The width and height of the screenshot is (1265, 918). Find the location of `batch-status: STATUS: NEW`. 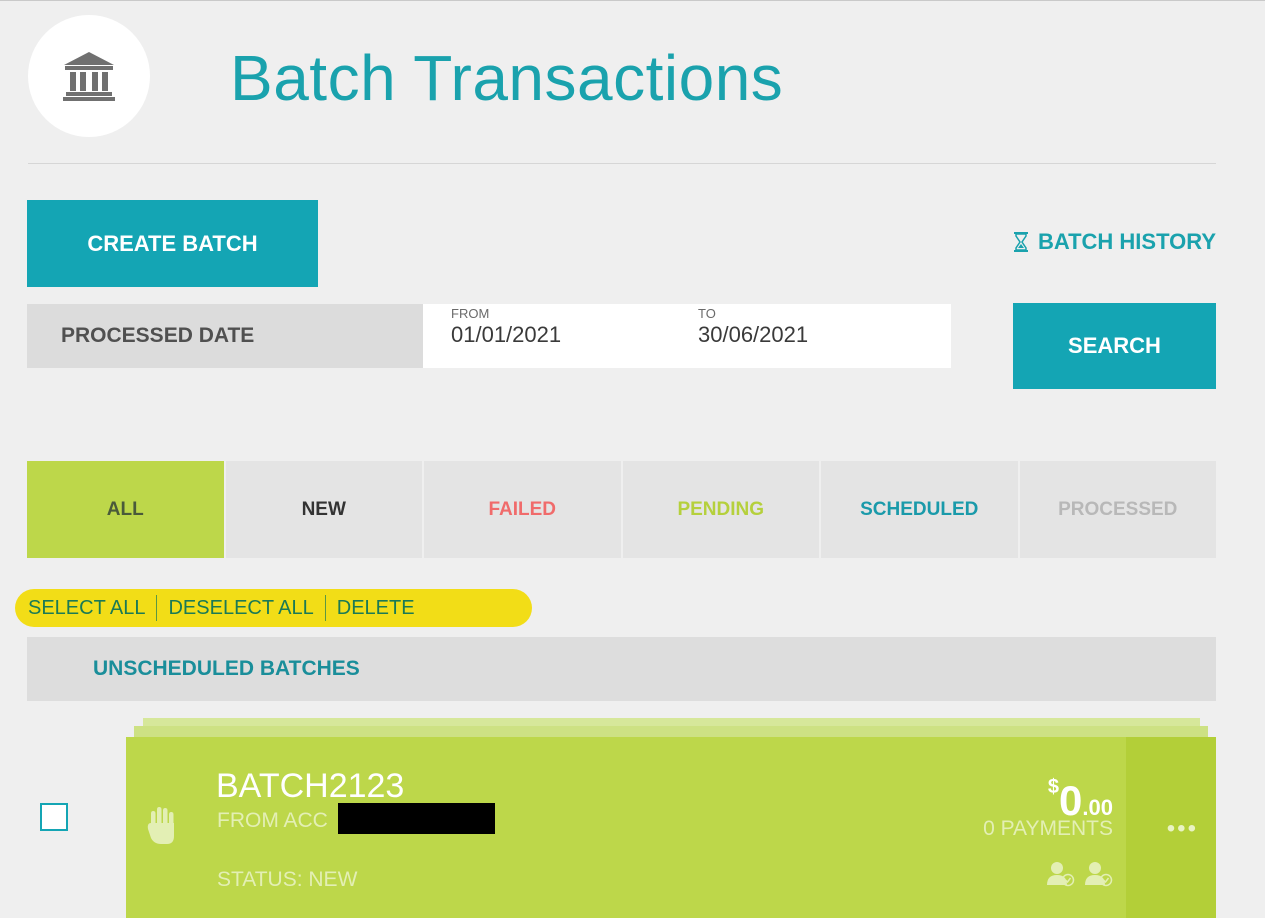

batch-status: STATUS: NEW is located at coordinates (287, 879).